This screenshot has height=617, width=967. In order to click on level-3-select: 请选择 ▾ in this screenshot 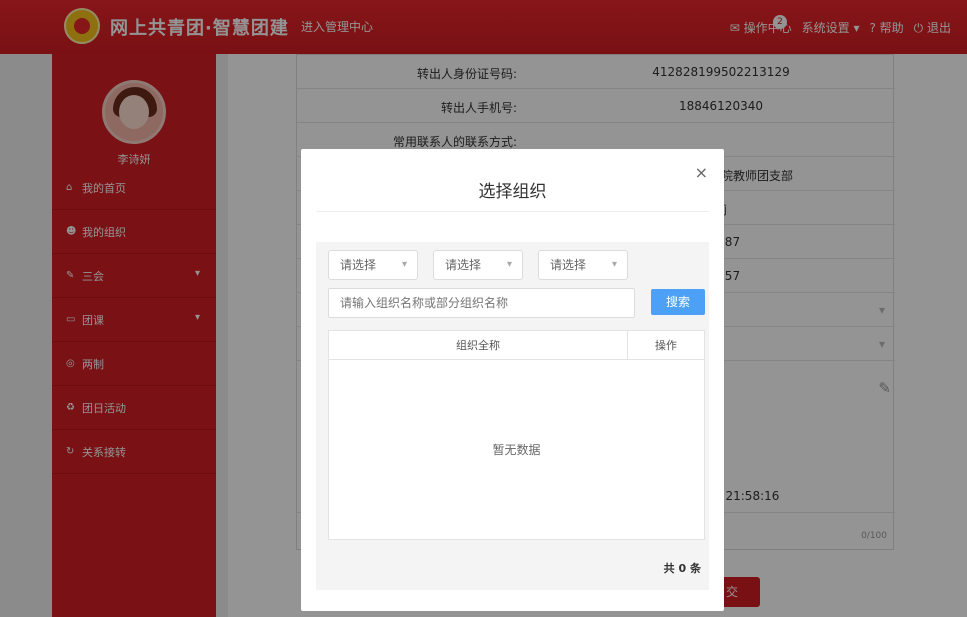, I will do `click(583, 265)`.